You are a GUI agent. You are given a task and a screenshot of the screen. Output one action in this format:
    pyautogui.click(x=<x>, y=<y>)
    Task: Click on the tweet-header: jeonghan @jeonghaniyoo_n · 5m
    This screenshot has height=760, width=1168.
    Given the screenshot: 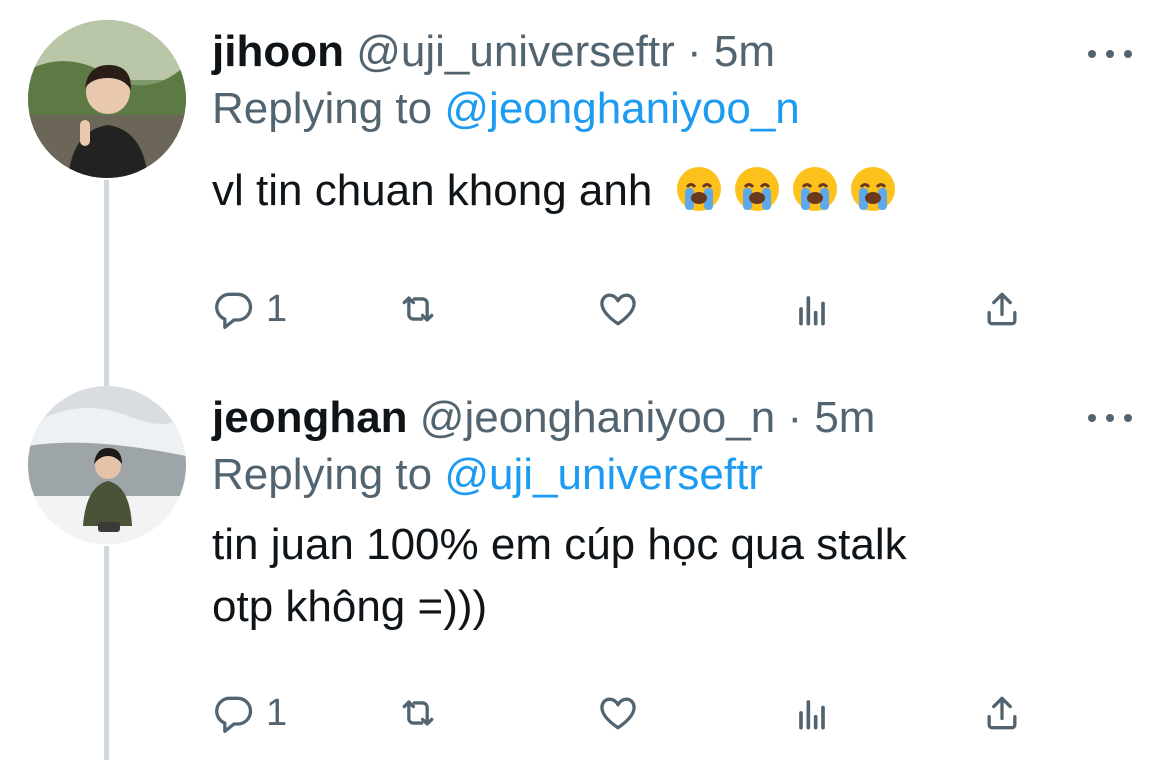 What is the action you would take?
    pyautogui.click(x=670, y=418)
    